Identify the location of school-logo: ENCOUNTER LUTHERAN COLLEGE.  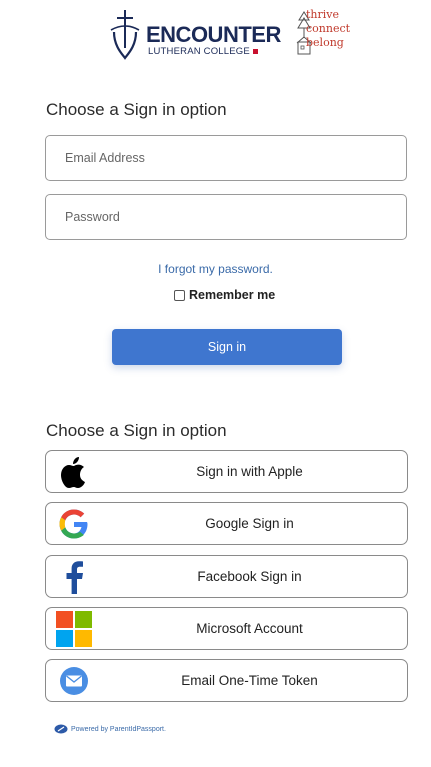
(194, 34).